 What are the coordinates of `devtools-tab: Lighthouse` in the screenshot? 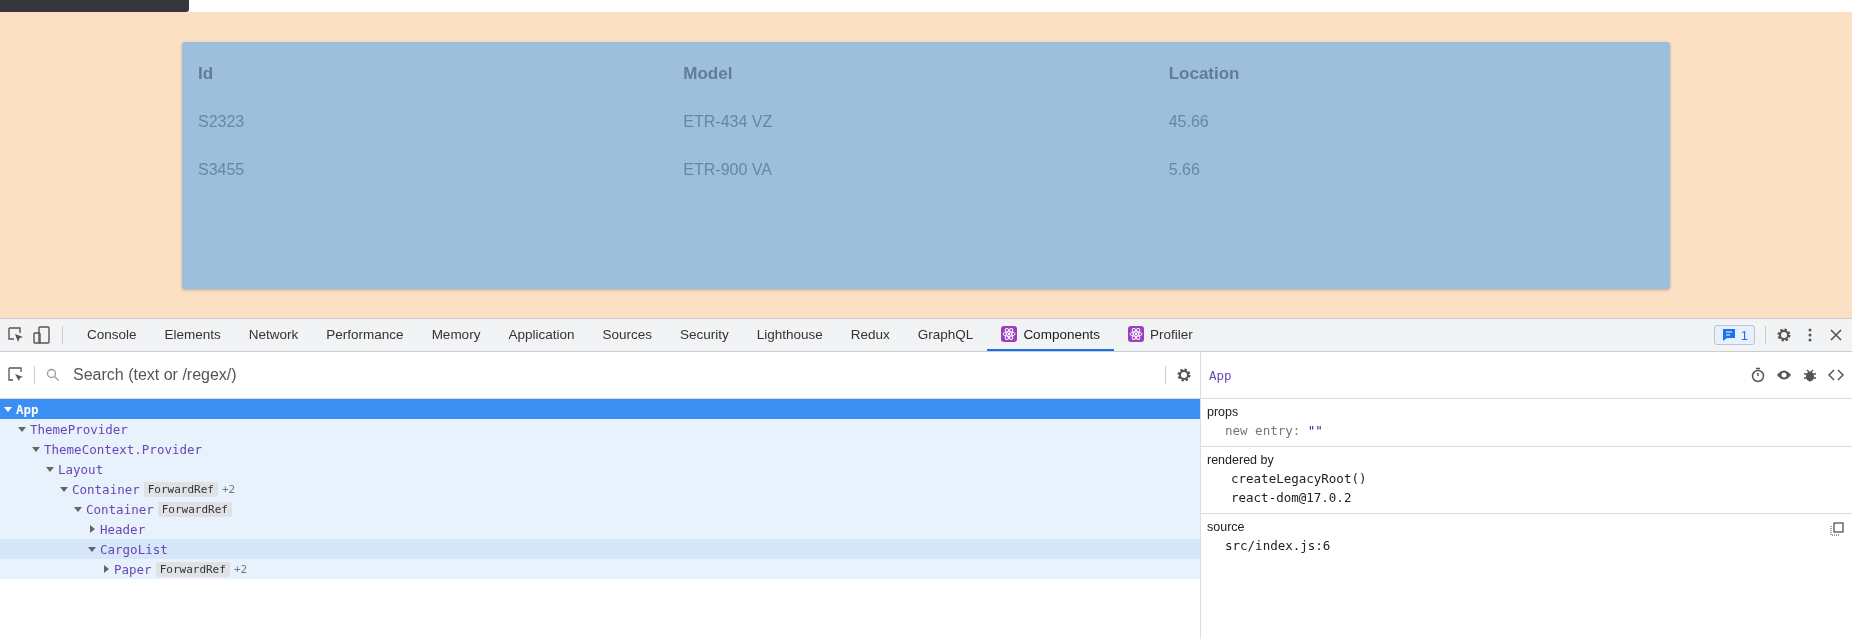 It's located at (789, 335).